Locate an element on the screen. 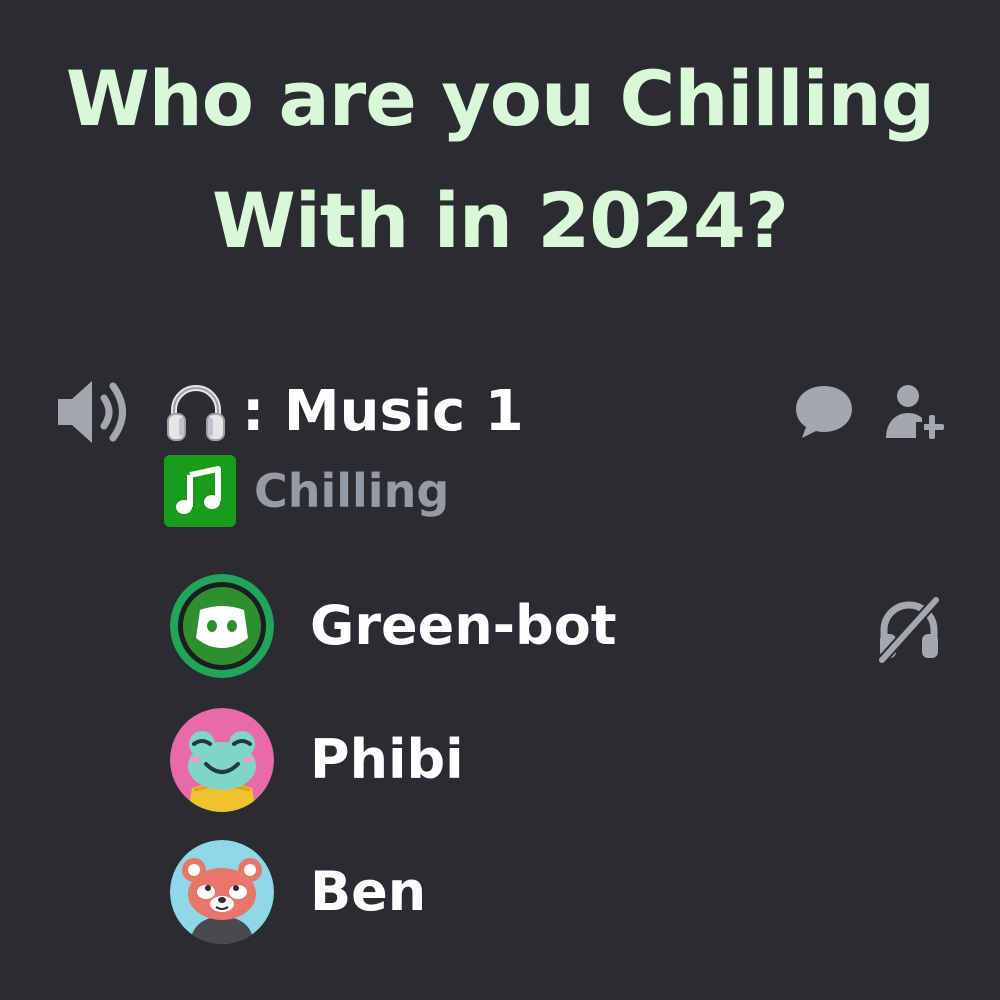 This screenshot has width=1000, height=1000. speaker-icon is located at coordinates (92, 412).